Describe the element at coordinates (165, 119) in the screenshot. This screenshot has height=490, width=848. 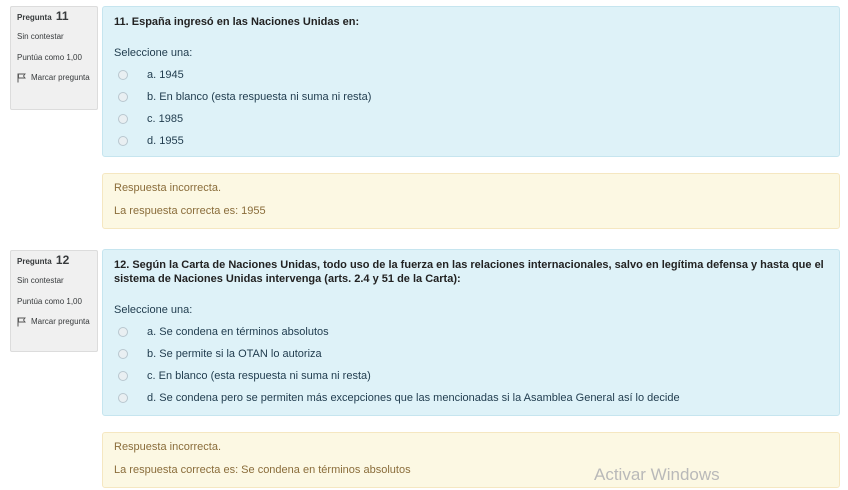
I see `answer-label: c. 1985` at that location.